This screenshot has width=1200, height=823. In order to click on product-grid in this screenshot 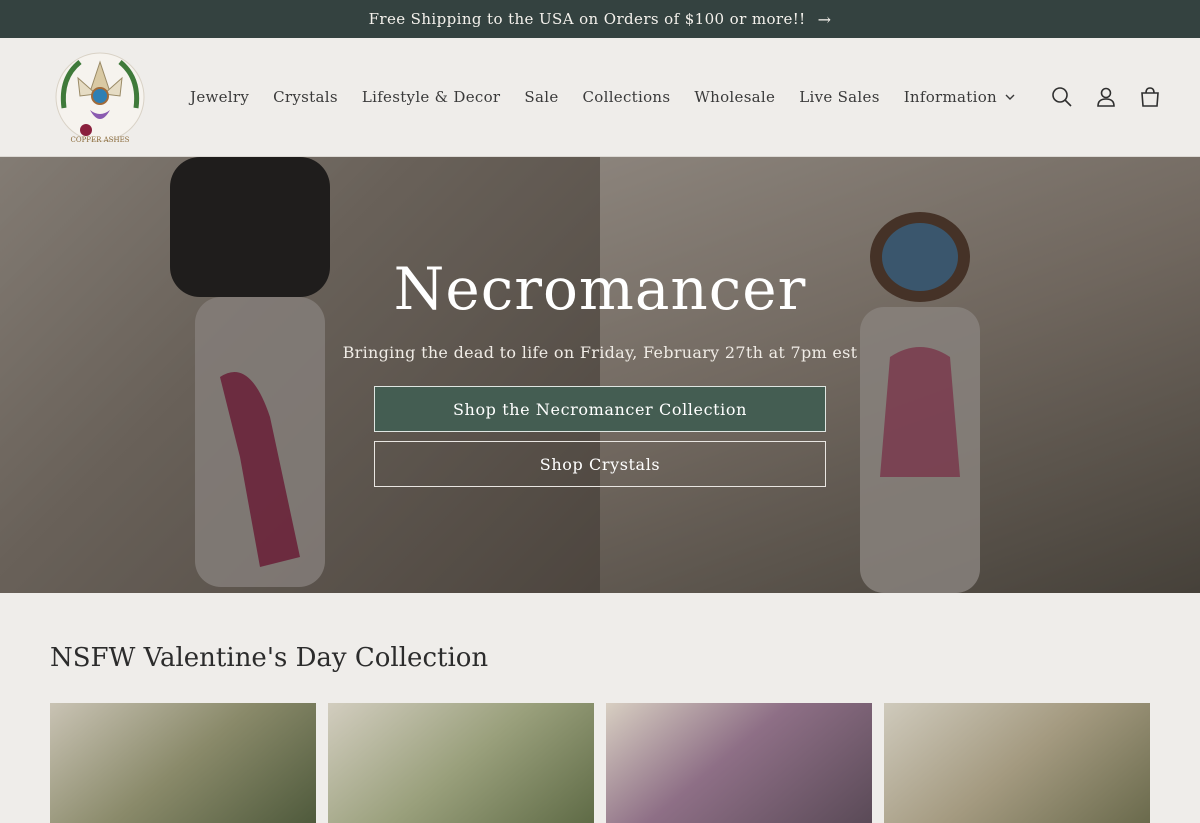, I will do `click(600, 763)`.